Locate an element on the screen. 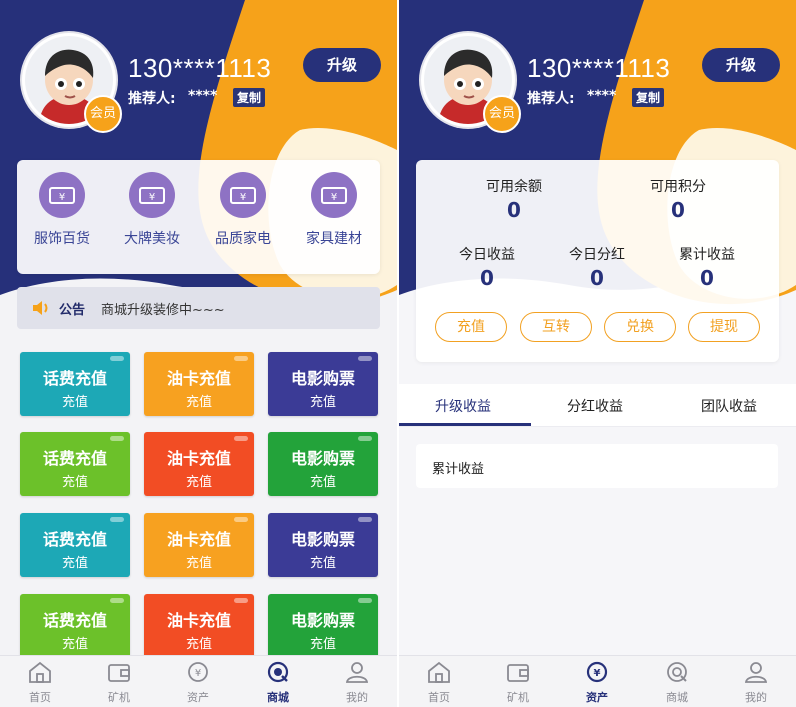 This screenshot has height=707, width=796. category-item-clothing: ¥ 服饰百货 is located at coordinates (62, 210).